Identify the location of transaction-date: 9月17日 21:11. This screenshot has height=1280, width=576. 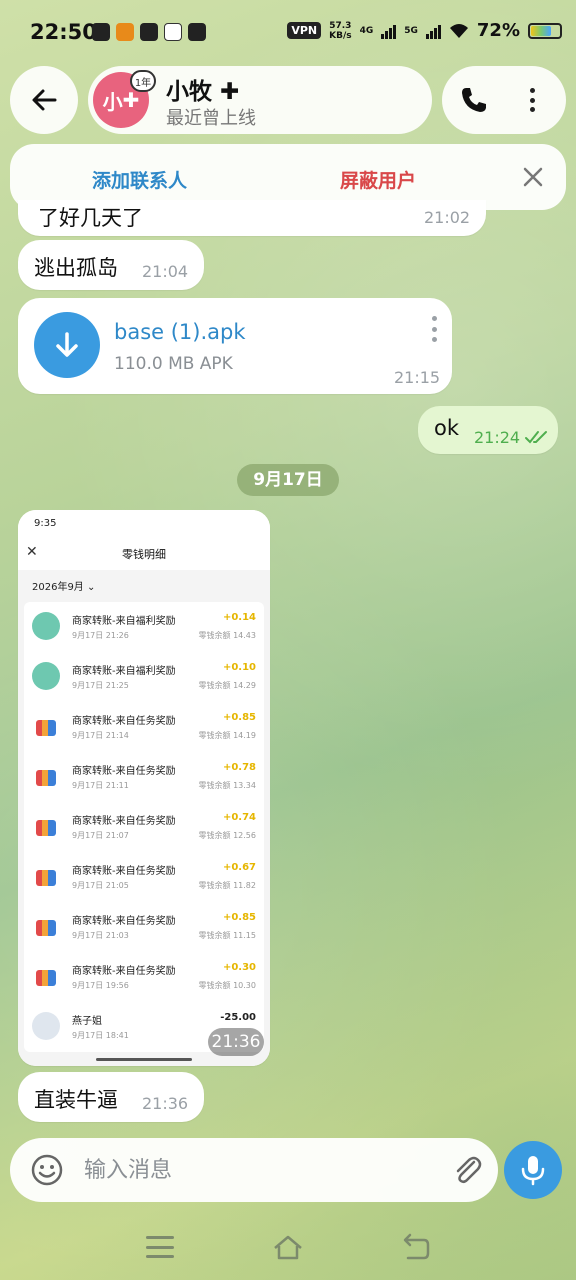
(100, 785).